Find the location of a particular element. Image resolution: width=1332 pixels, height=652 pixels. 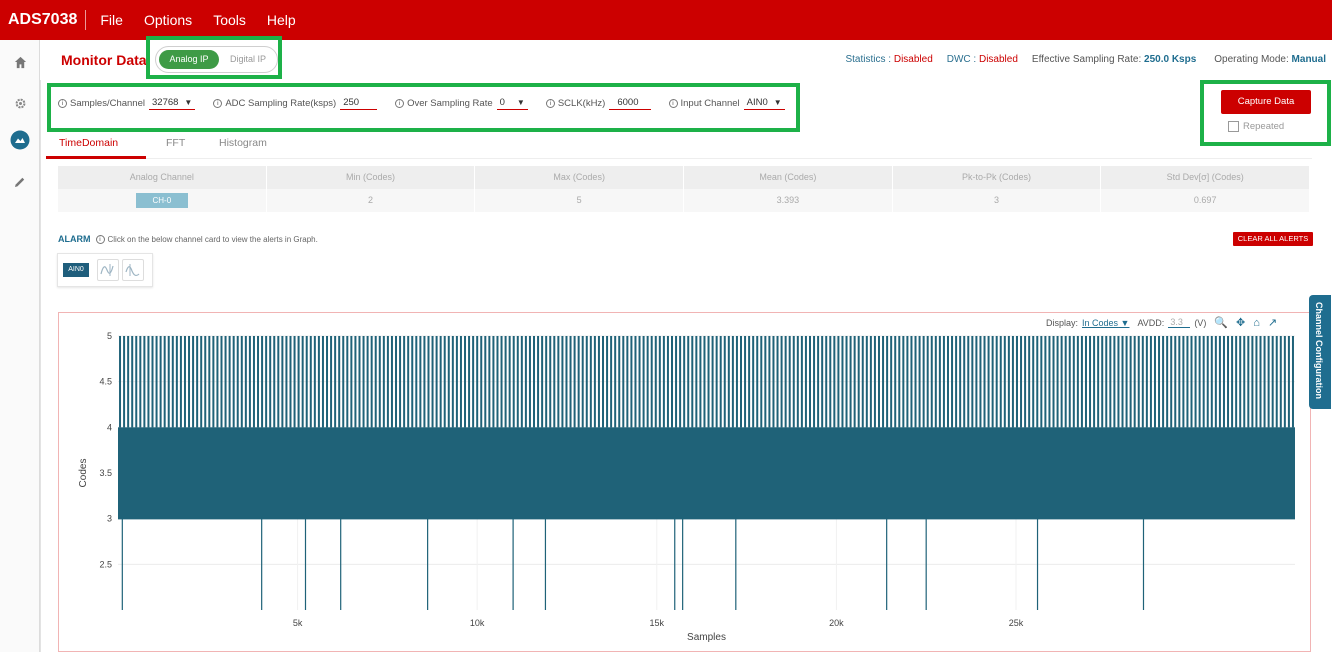

menu-options: Options is located at coordinates (168, 20).